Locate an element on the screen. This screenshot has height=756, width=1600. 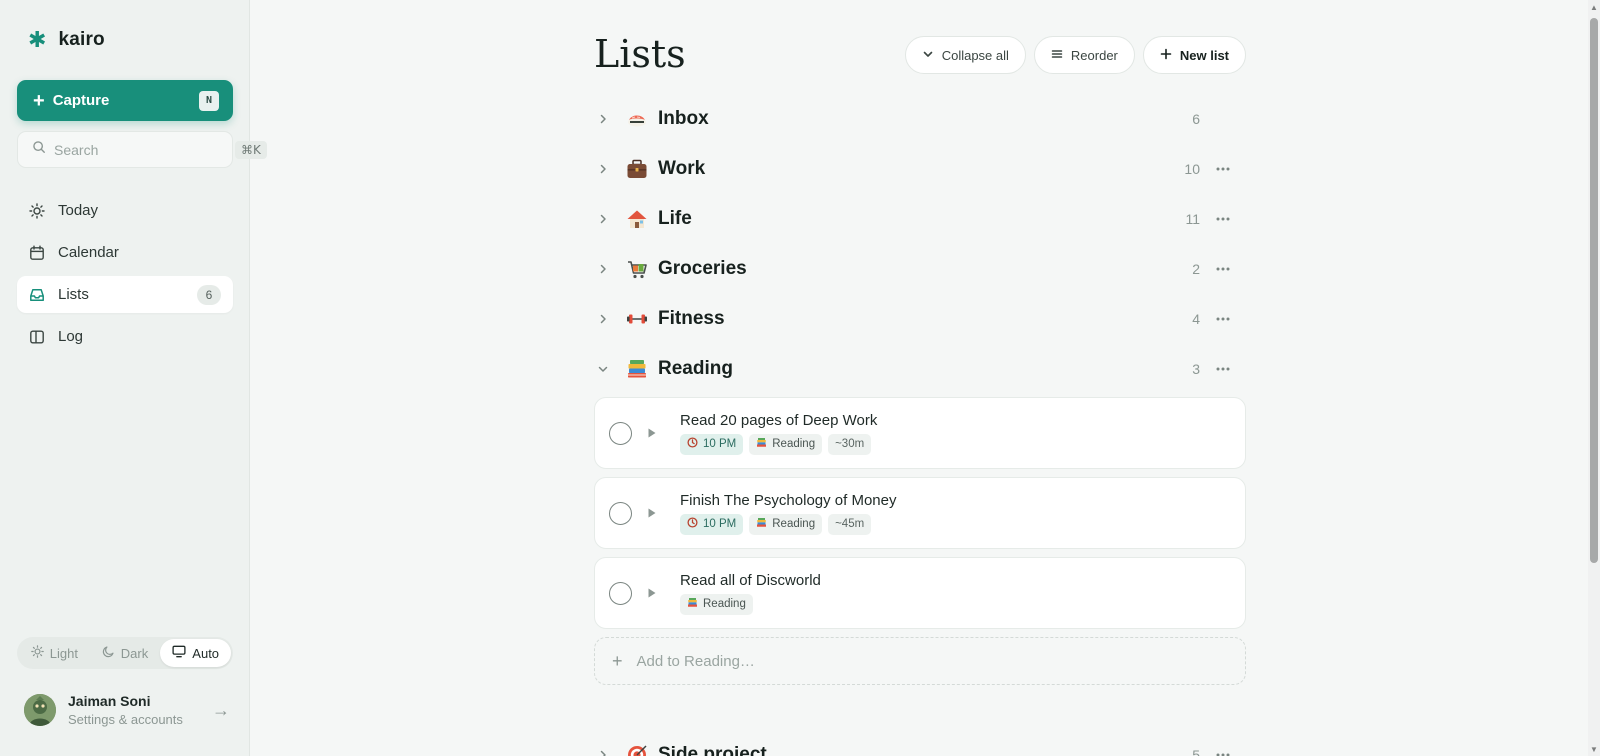
collapse-all-button: Collapse all is located at coordinates (965, 55).